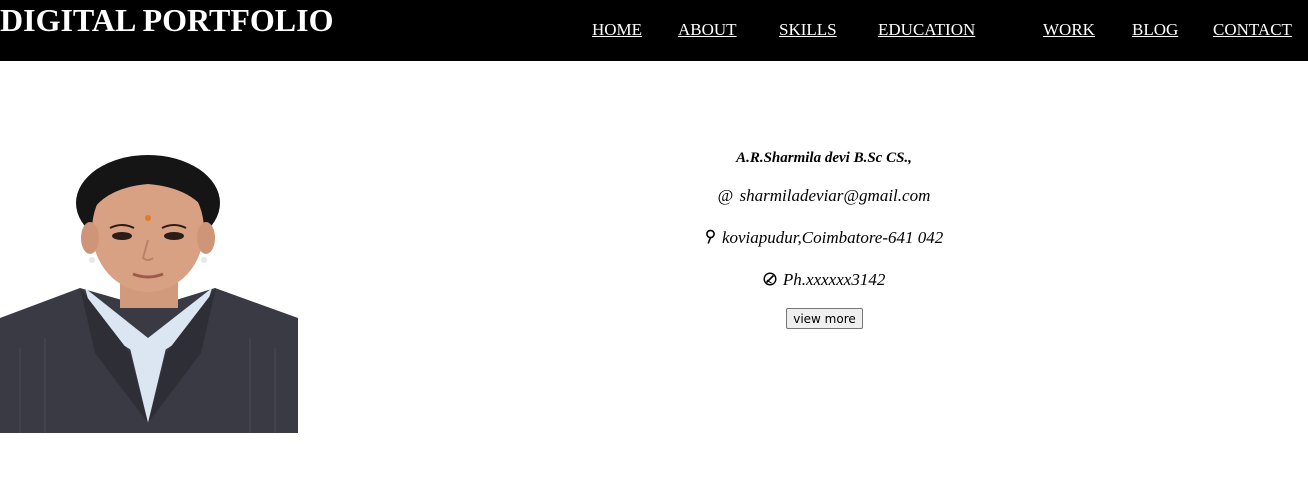  What do you see at coordinates (835, 195) in the screenshot?
I see `email-text: sharmiladeviar@gmail.com` at bounding box center [835, 195].